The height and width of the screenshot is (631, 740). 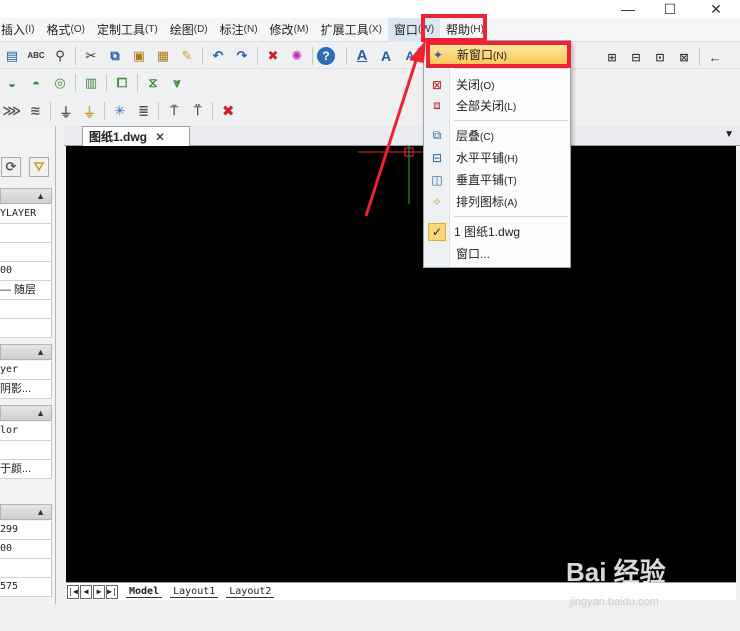 What do you see at coordinates (395, 128) in the screenshot?
I see `annotation-arrow-icon` at bounding box center [395, 128].